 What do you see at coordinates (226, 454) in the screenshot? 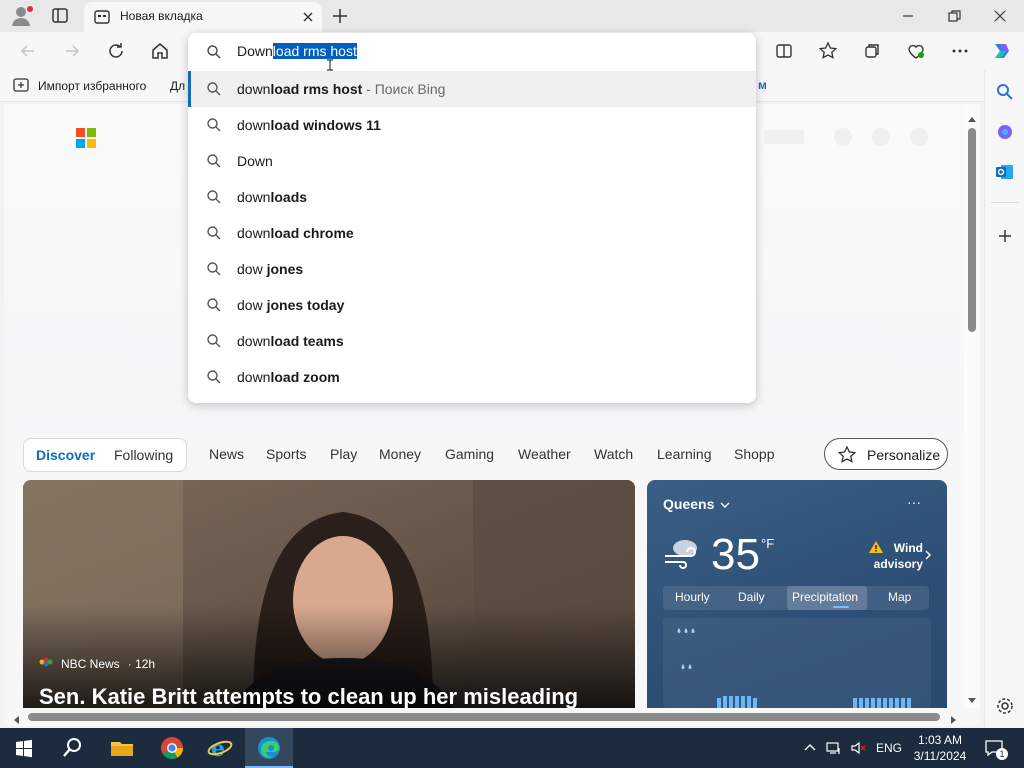
I see `feed-nav-news: News` at bounding box center [226, 454].